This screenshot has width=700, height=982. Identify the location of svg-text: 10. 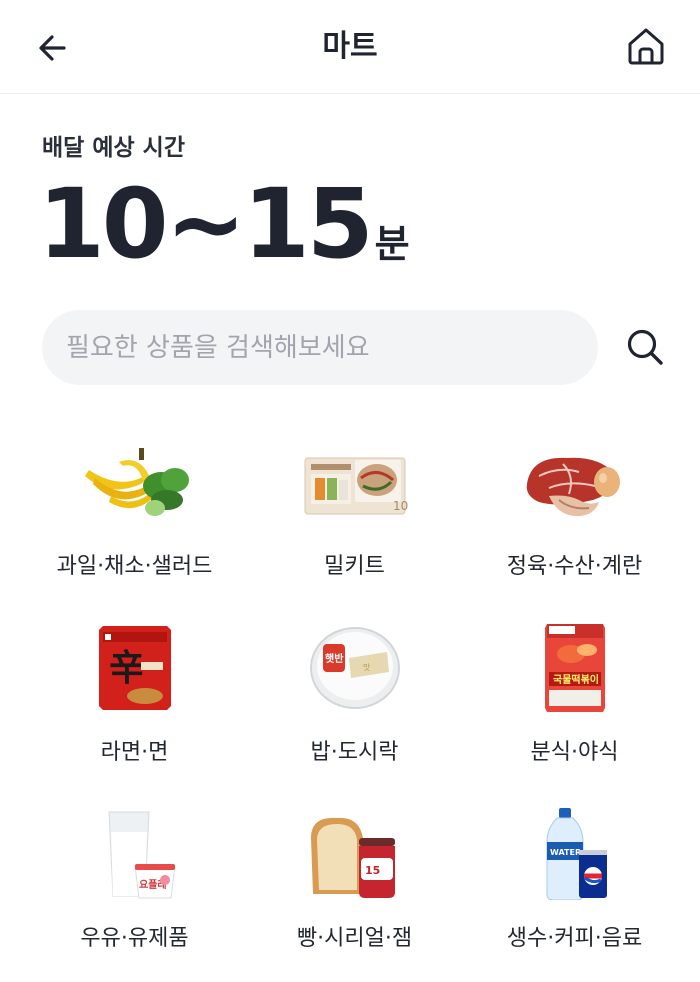
(400, 506).